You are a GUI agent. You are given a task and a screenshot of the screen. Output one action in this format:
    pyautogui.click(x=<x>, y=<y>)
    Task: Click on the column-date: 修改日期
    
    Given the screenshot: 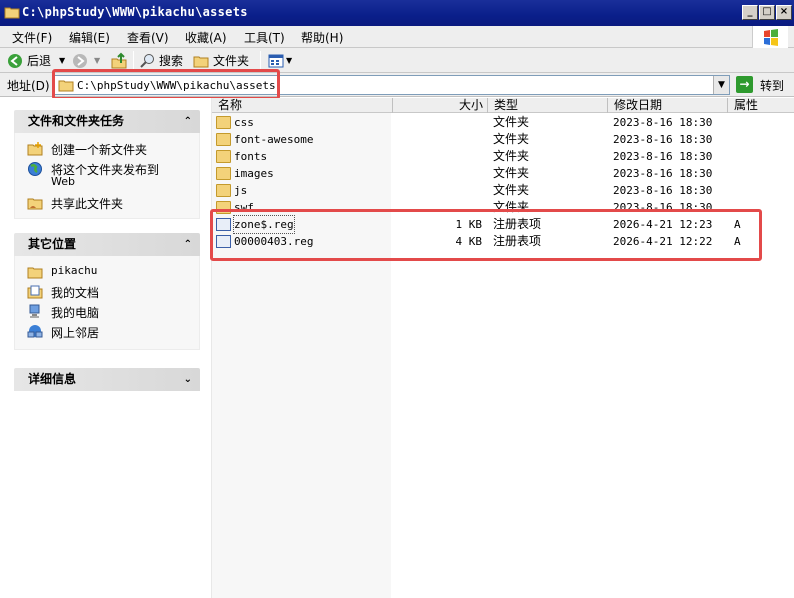 What is the action you would take?
    pyautogui.click(x=668, y=105)
    